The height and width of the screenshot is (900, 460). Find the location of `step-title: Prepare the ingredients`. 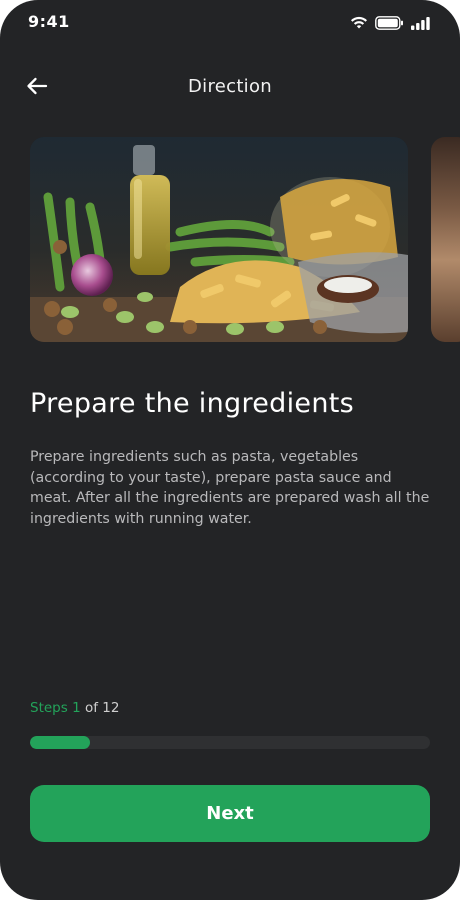

step-title: Prepare the ingredients is located at coordinates (192, 403).